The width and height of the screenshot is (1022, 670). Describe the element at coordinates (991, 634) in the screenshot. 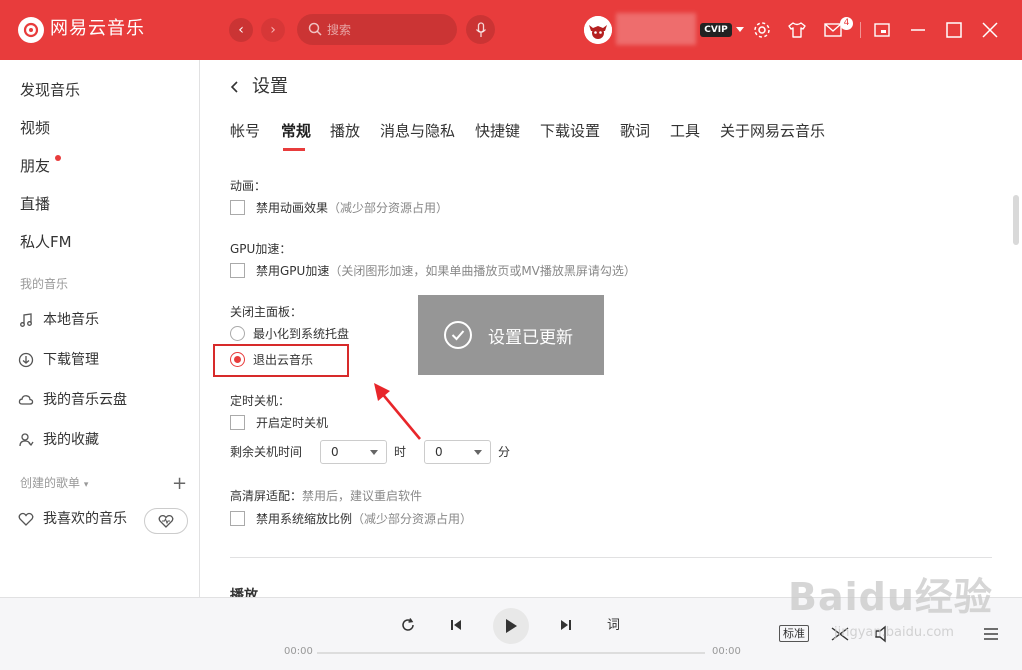

I see `playlist-icon` at that location.